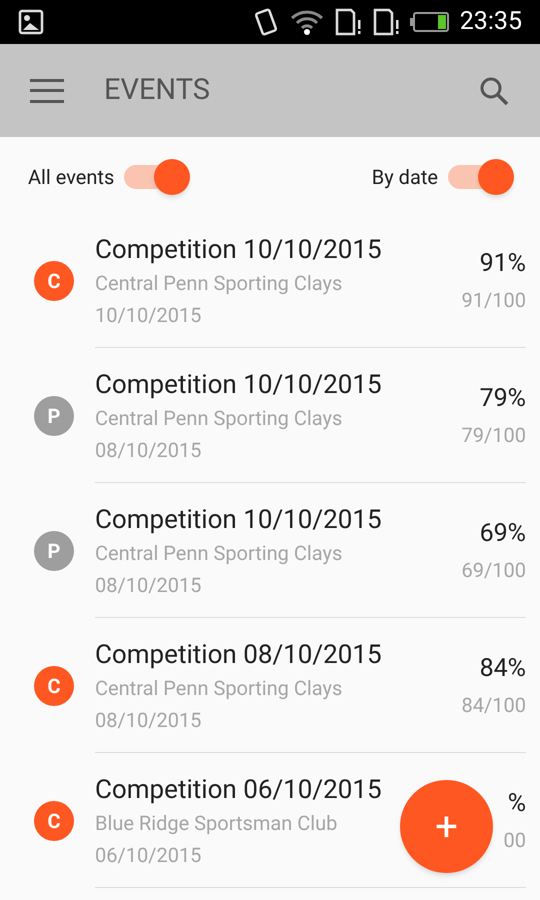  I want to click on event-score: 84/100, so click(494, 705).